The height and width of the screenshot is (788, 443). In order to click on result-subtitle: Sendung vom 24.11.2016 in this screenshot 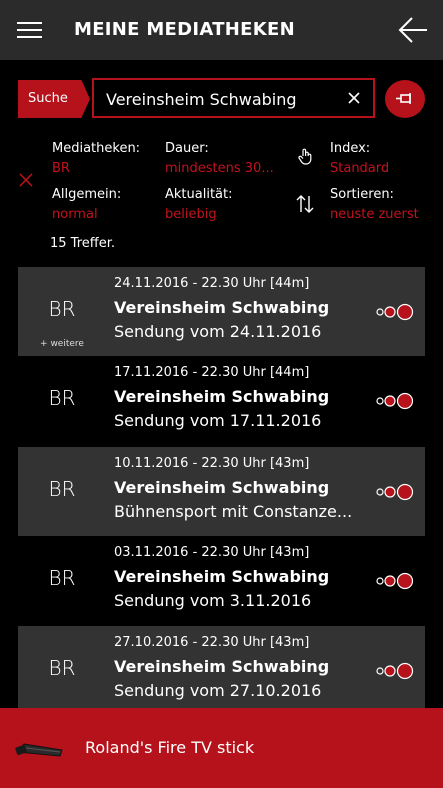, I will do `click(218, 331)`.